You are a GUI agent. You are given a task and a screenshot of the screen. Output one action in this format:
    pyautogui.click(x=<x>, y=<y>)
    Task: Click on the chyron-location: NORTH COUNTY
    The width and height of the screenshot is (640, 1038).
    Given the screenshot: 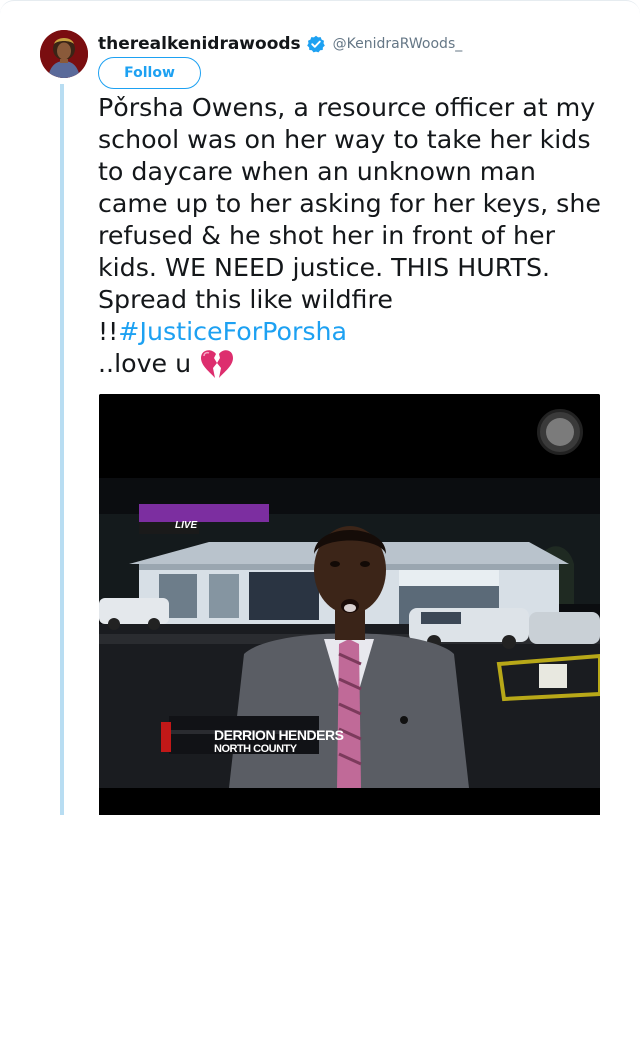 What is the action you would take?
    pyautogui.click(x=255, y=749)
    